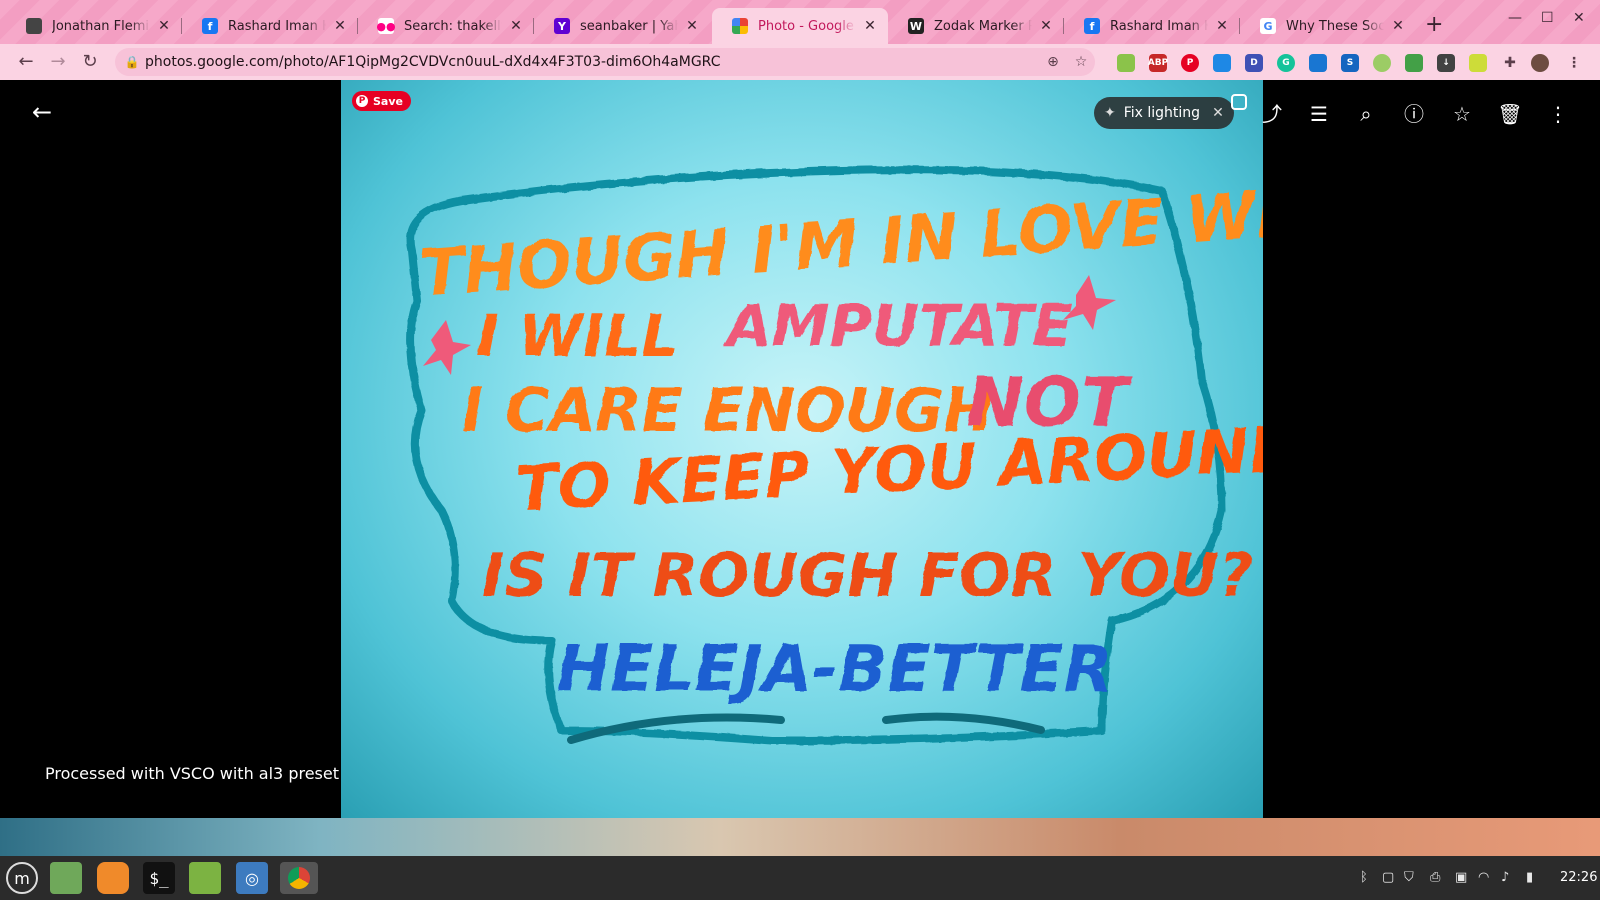  What do you see at coordinates (101, 26) in the screenshot?
I see `tab-title: Jonathan Fleming's` at bounding box center [101, 26].